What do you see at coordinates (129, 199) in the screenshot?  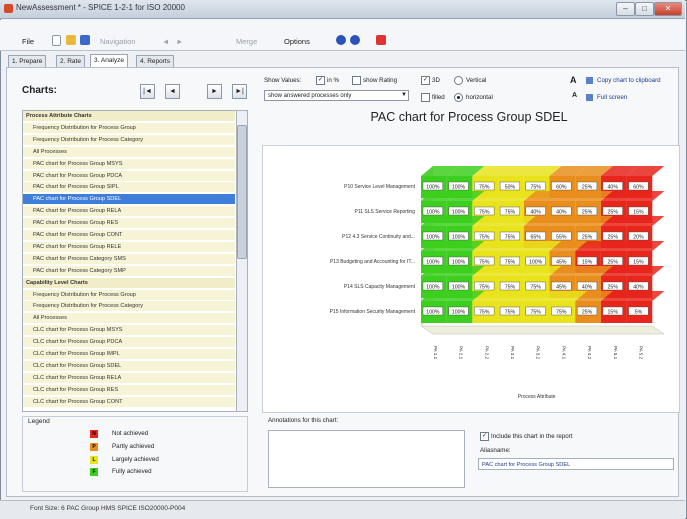 I see `chart-list-item: PAC chart for Process Group SDEL` at bounding box center [129, 199].